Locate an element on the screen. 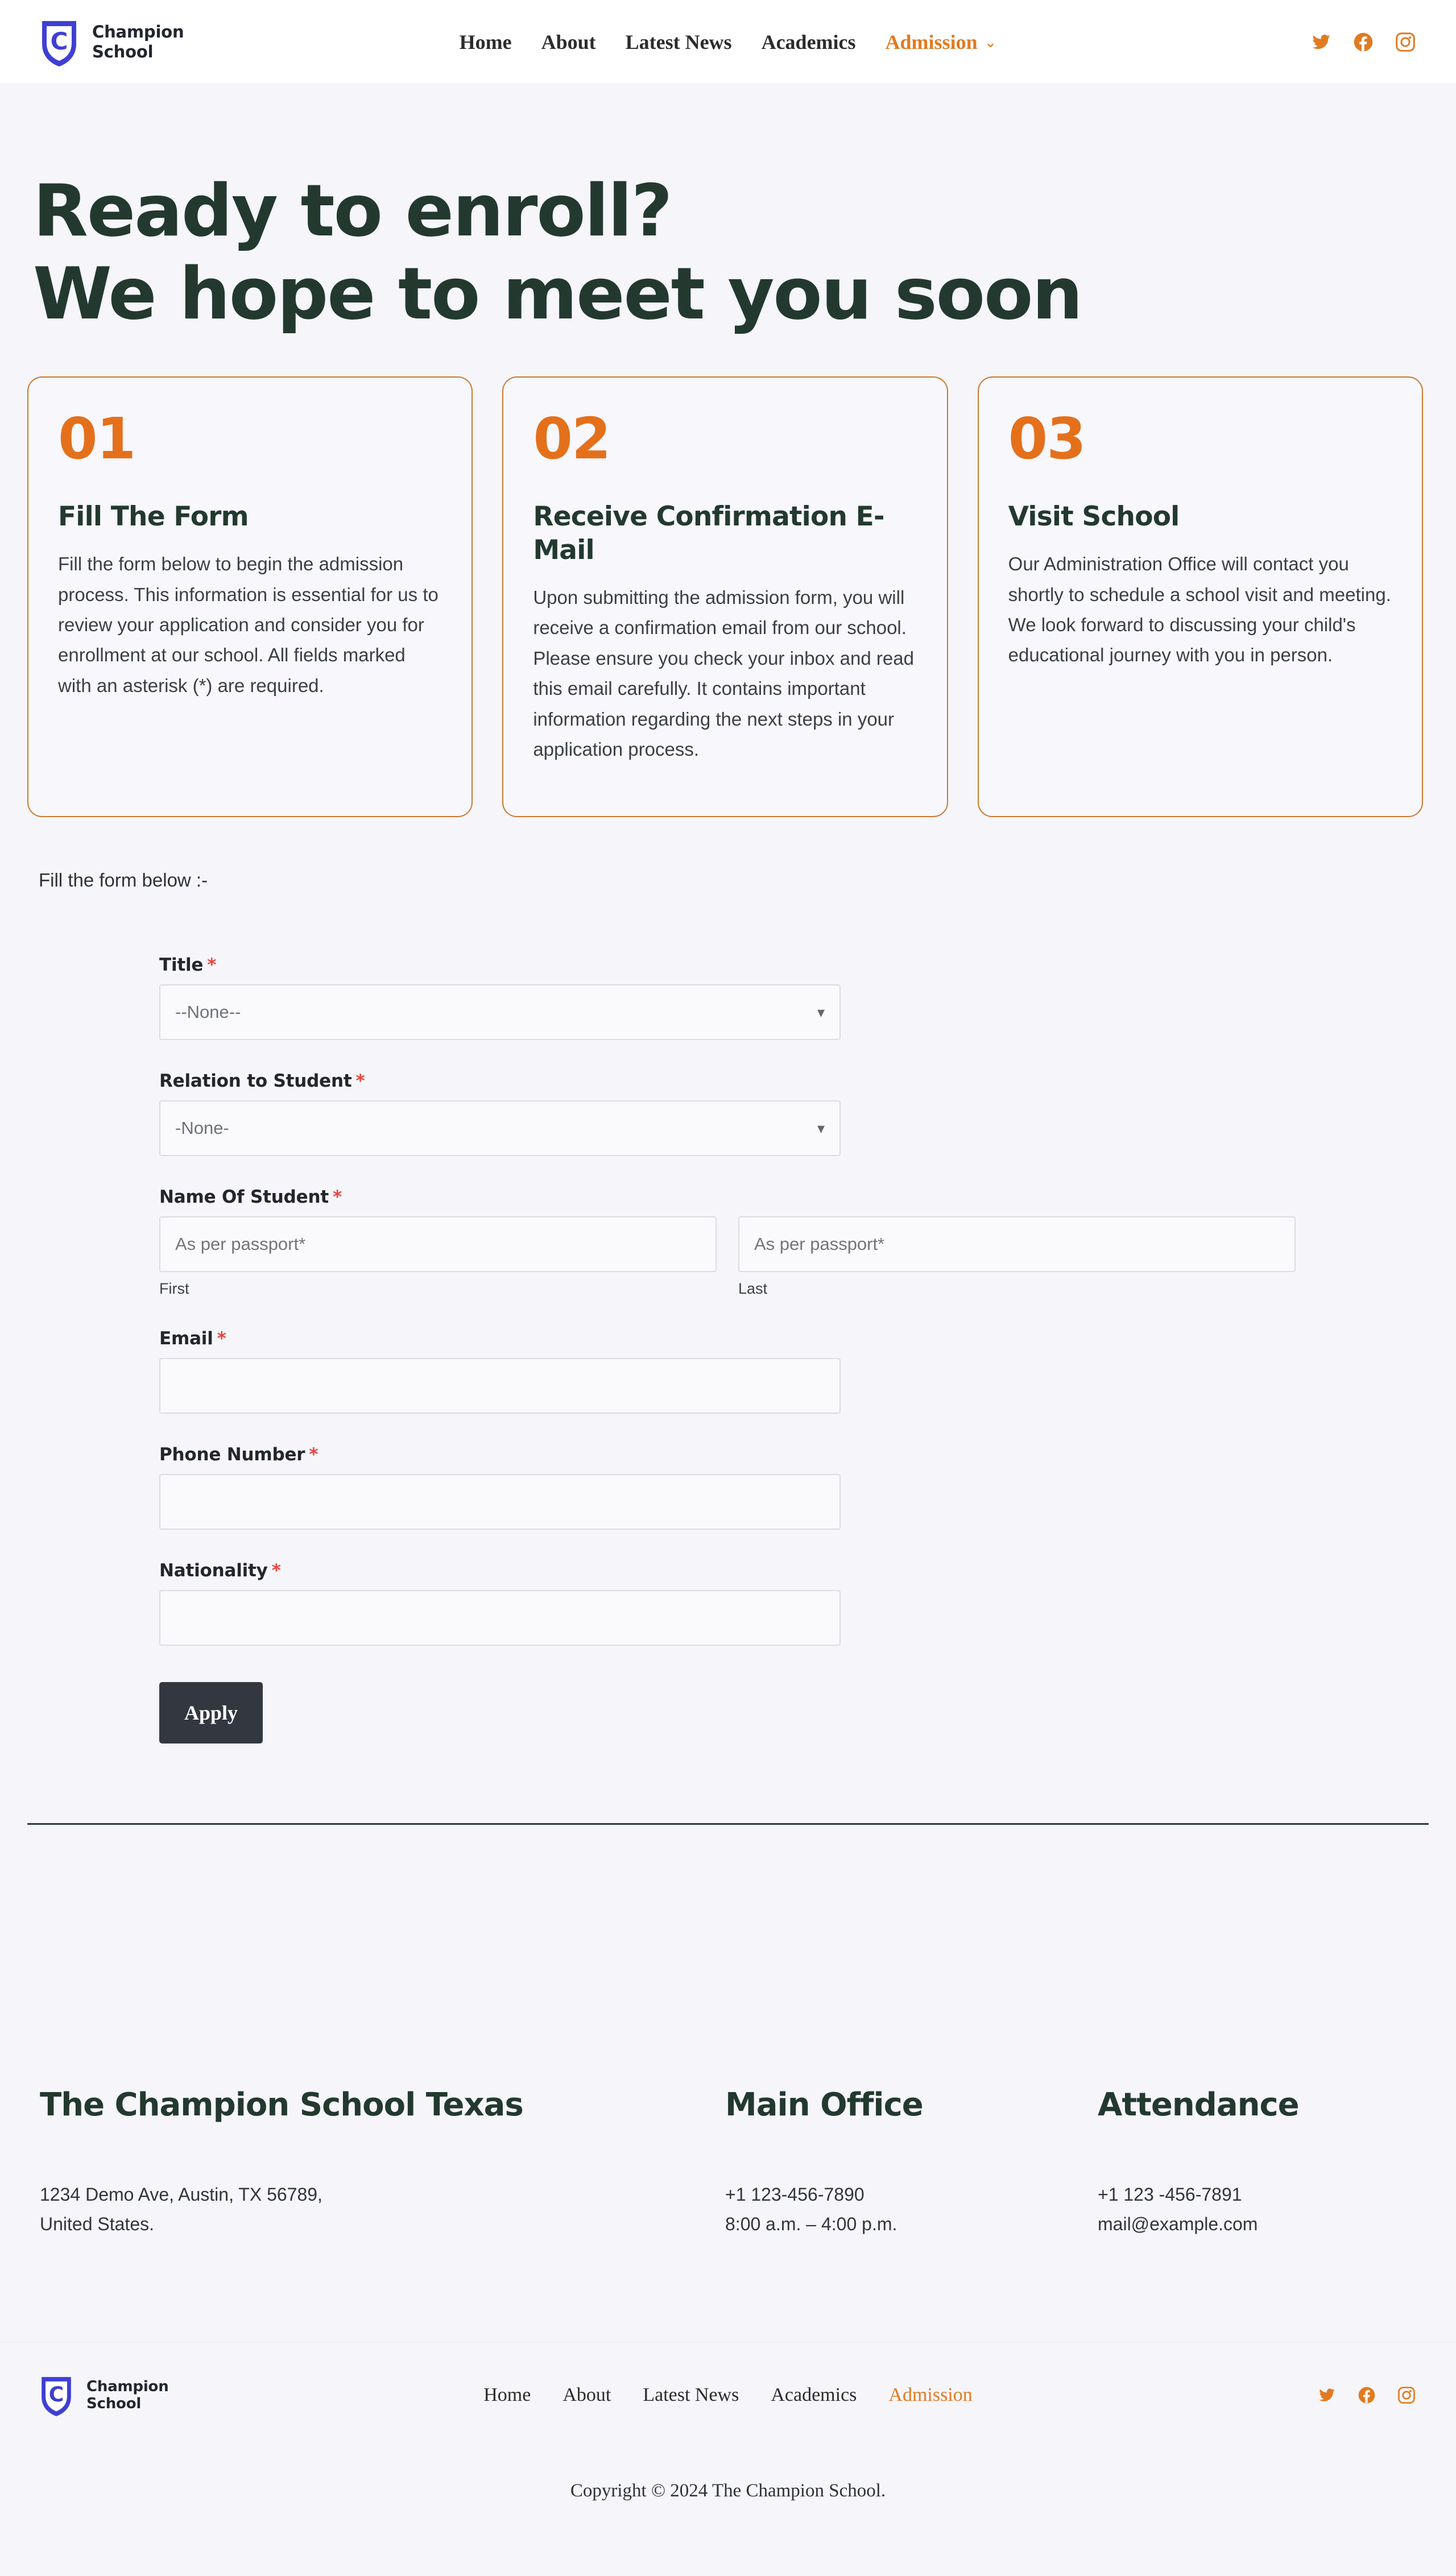 This screenshot has height=2576, width=1456. main-office-phone: +1 123-456-7890 is located at coordinates (794, 2194).